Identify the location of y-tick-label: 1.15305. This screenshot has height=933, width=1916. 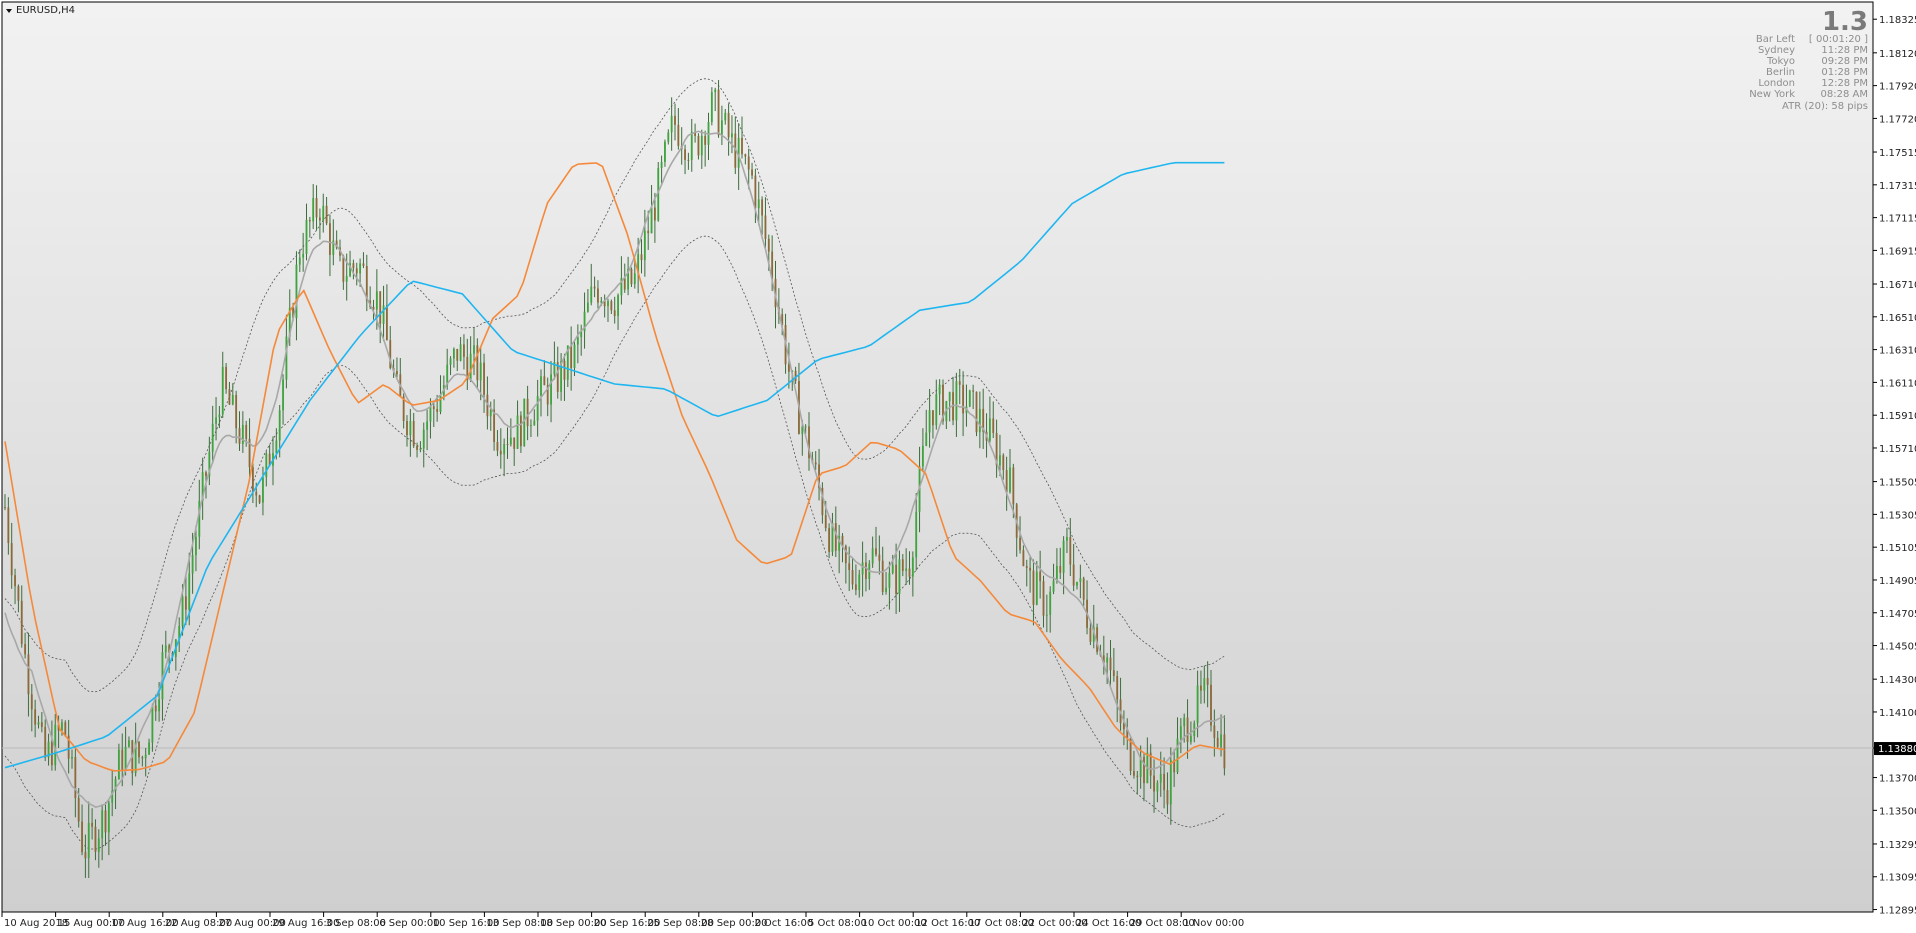
(1897, 515).